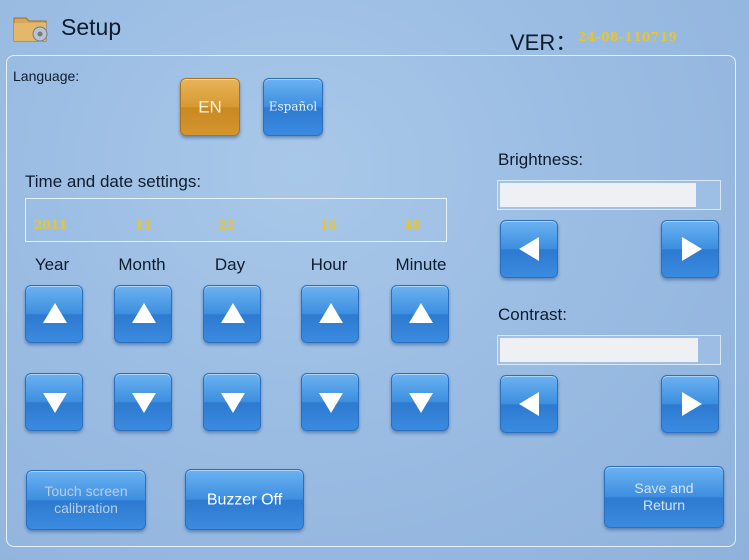 This screenshot has height=560, width=749. Describe the element at coordinates (46, 76) in the screenshot. I see `language-label: Language:` at that location.